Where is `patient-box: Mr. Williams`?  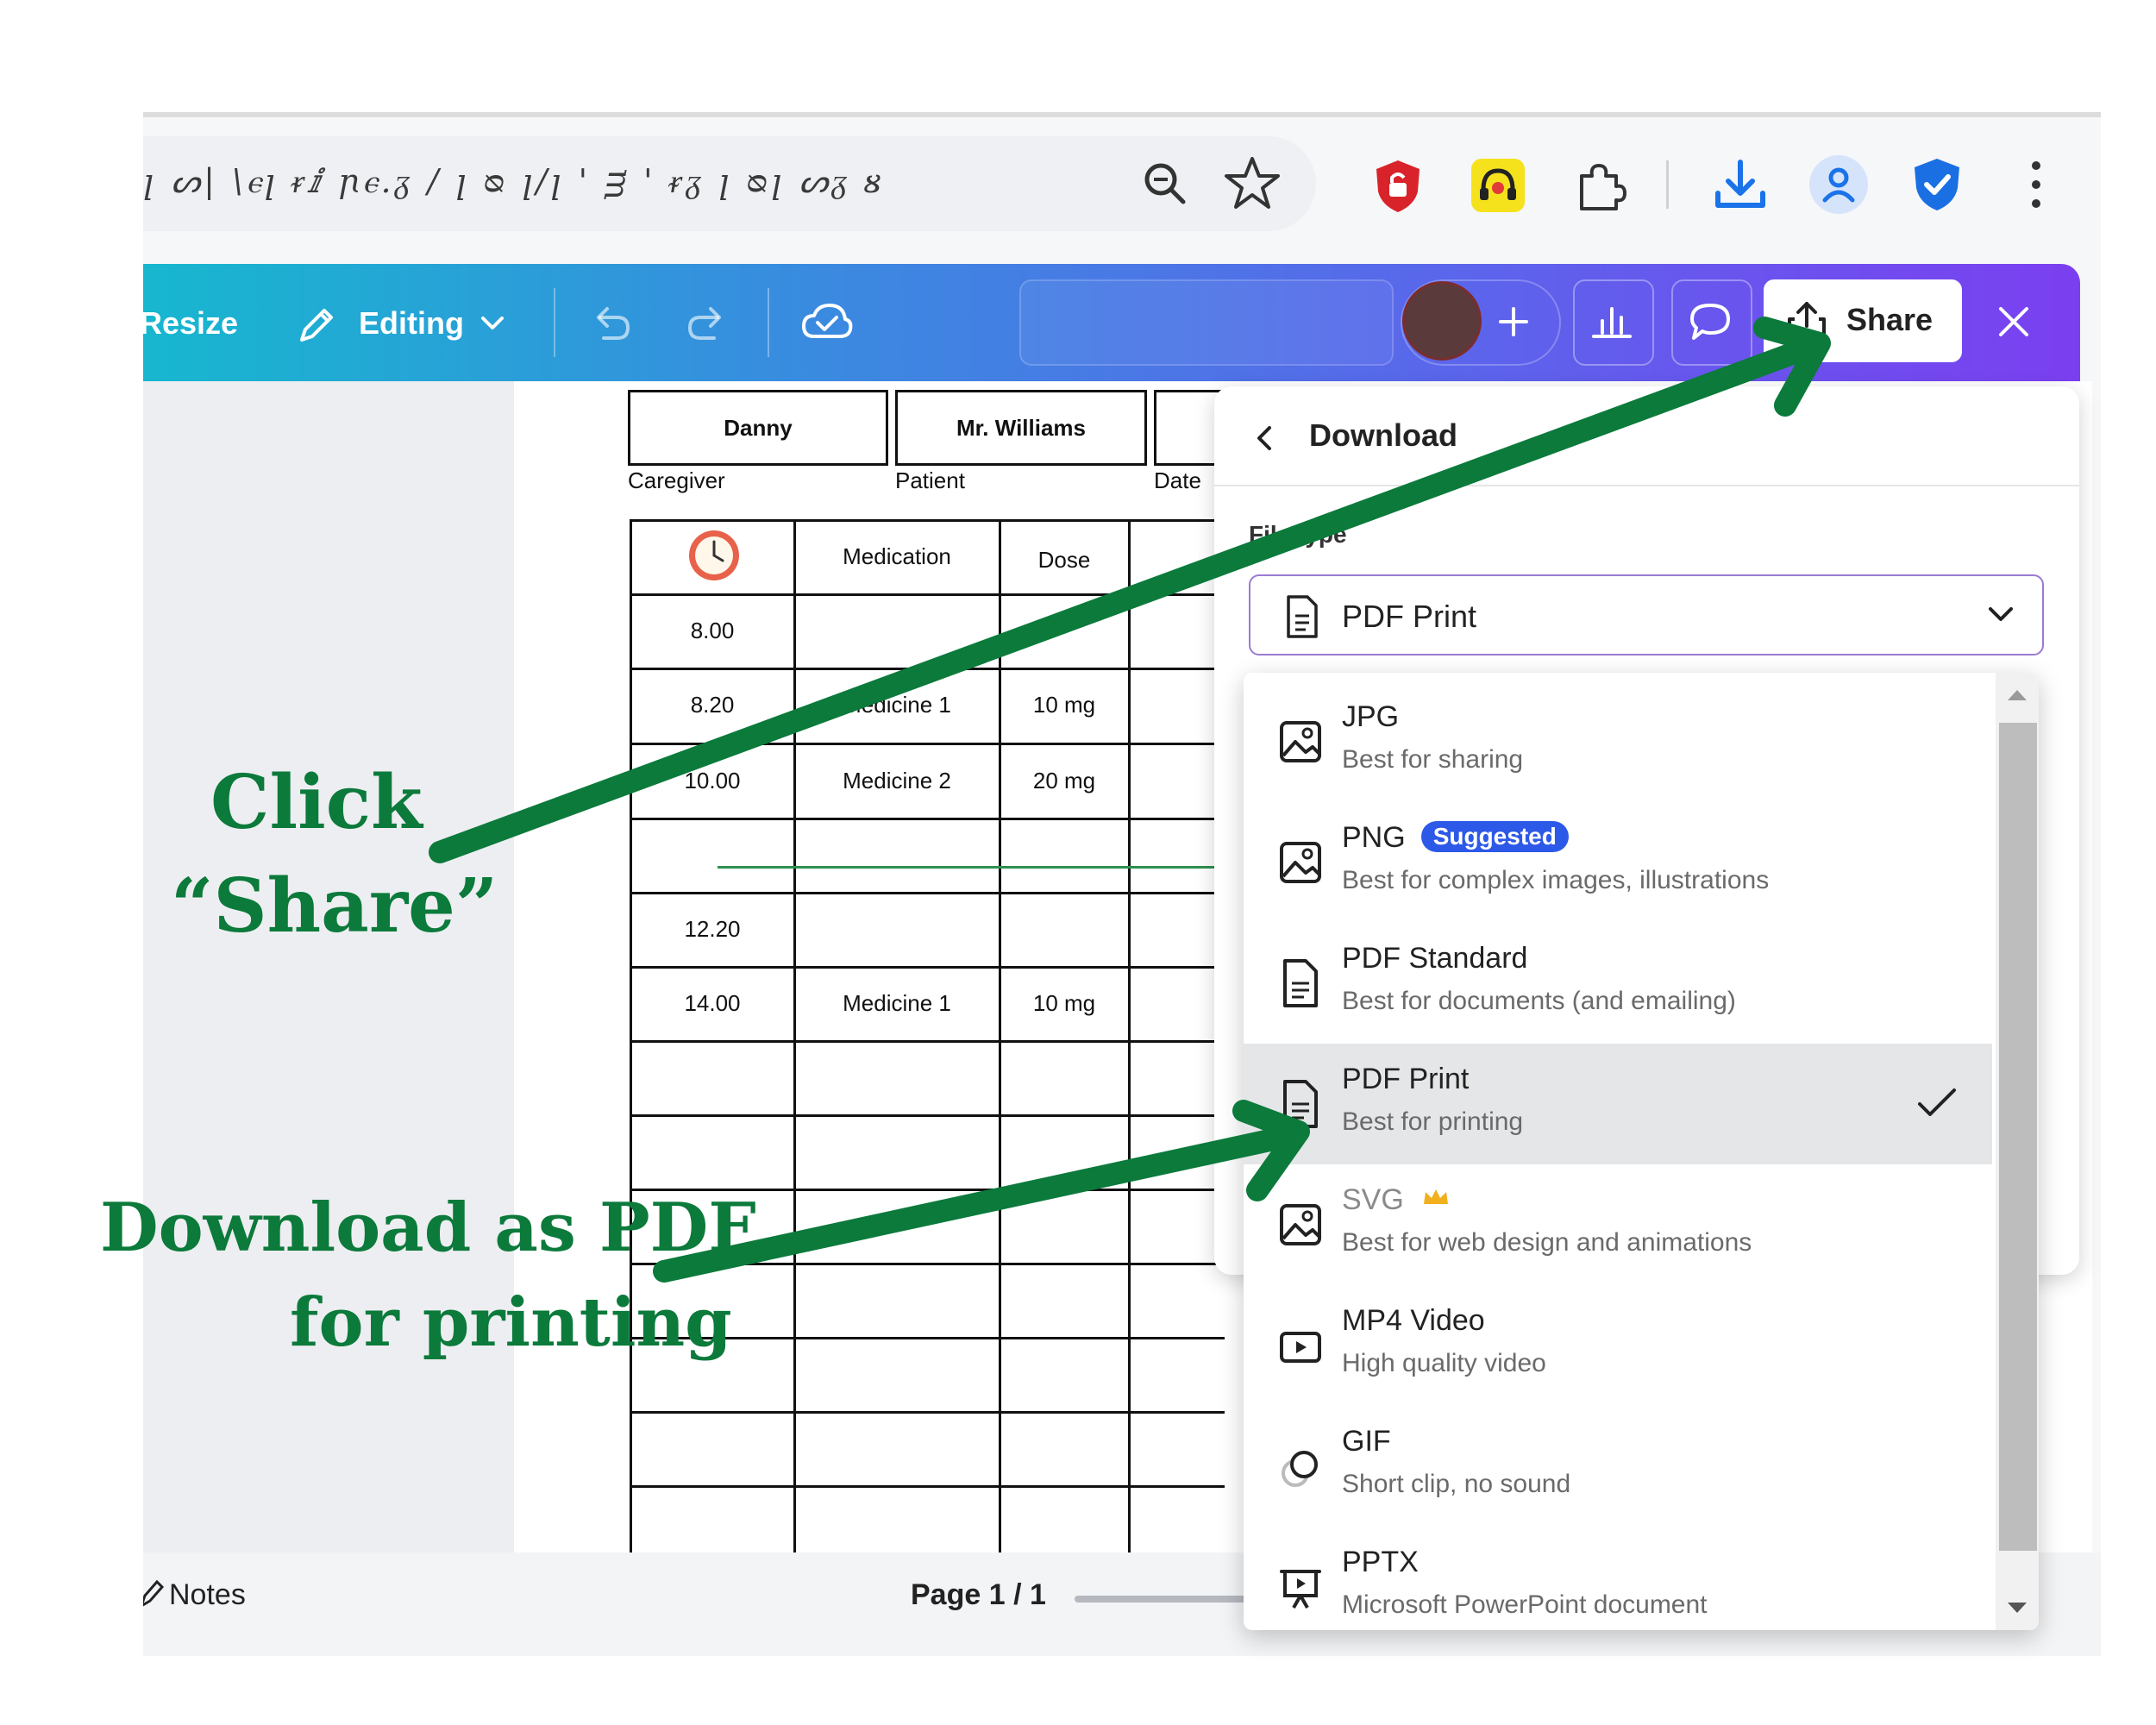
patient-box: Mr. Williams is located at coordinates (1021, 428).